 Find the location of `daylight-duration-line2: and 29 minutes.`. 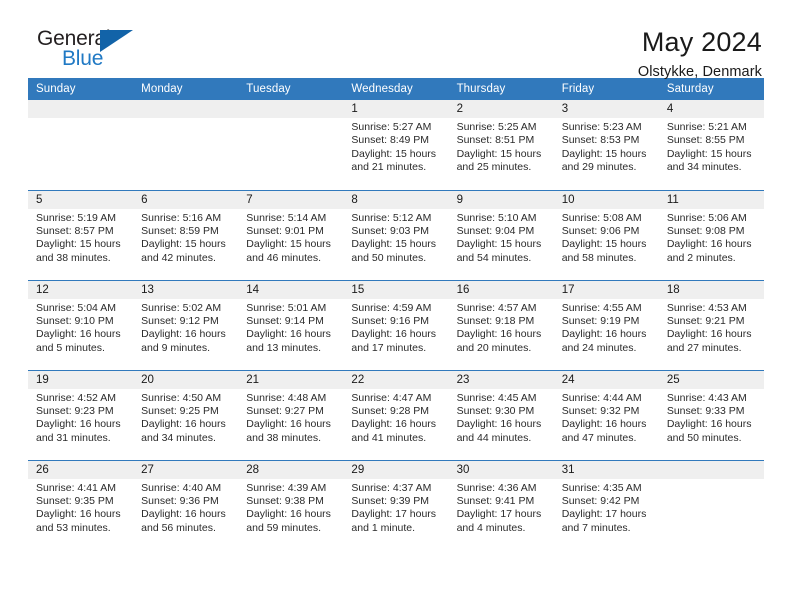

daylight-duration-line2: and 29 minutes. is located at coordinates (599, 167).